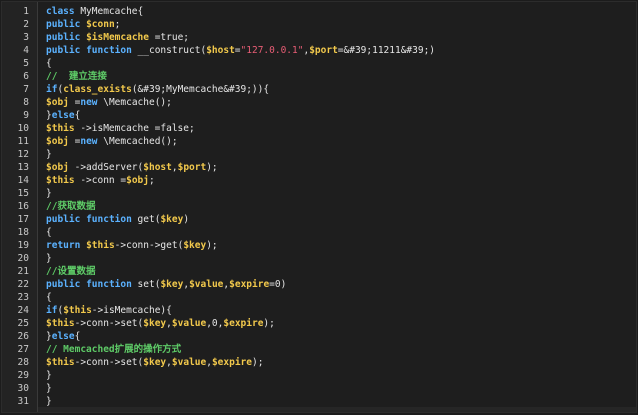  I want to click on code-line: class MyMemcache{, so click(341, 11).